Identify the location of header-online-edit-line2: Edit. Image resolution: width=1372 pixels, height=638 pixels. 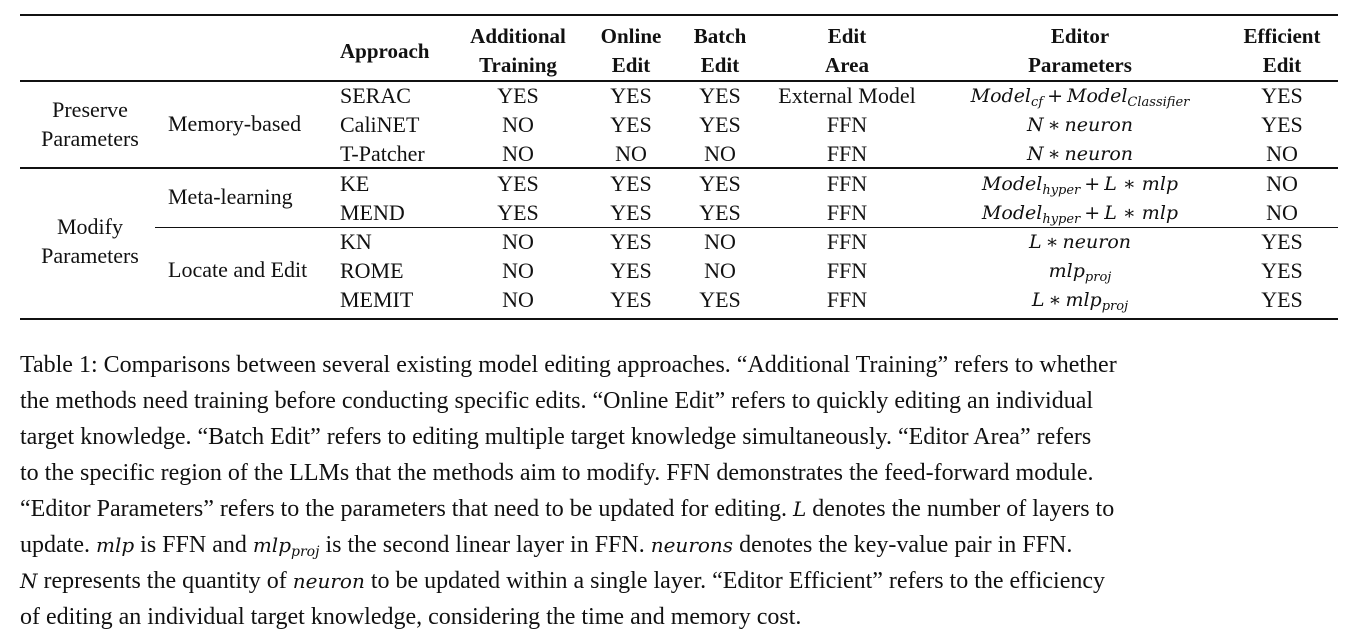
(631, 65).